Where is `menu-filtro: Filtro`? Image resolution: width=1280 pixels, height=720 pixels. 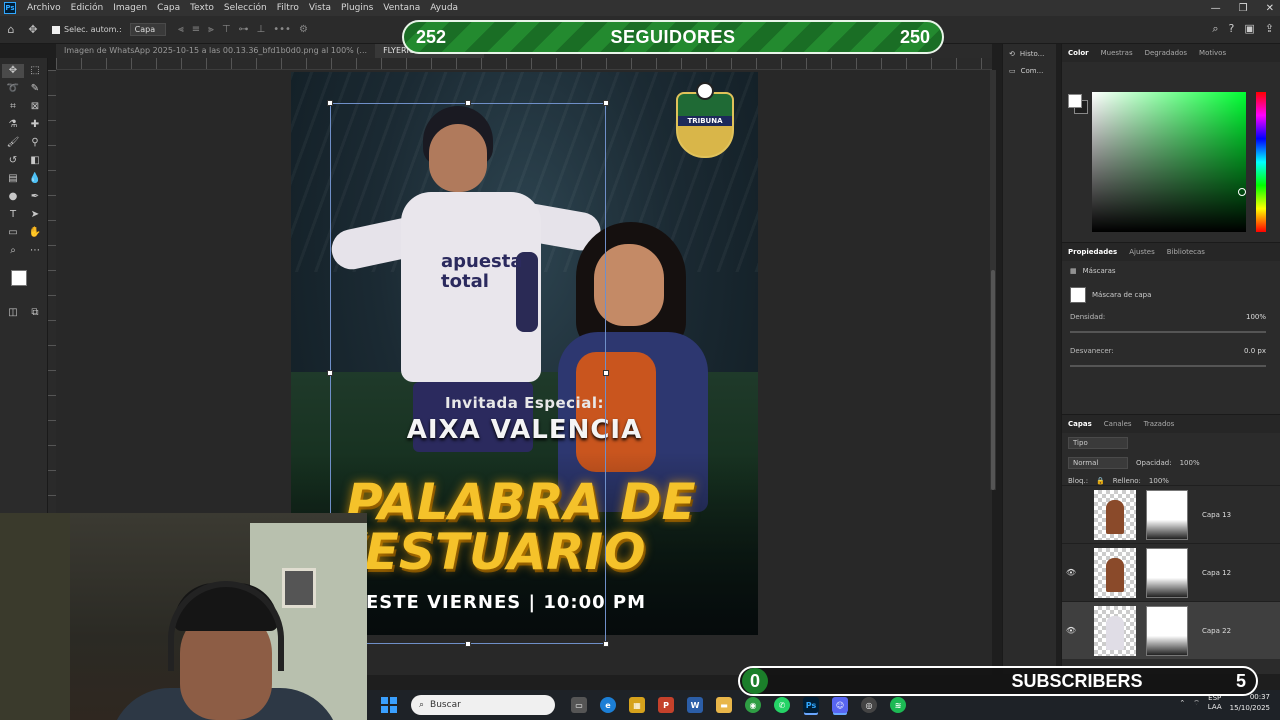
menu-filtro: Filtro is located at coordinates (288, 8).